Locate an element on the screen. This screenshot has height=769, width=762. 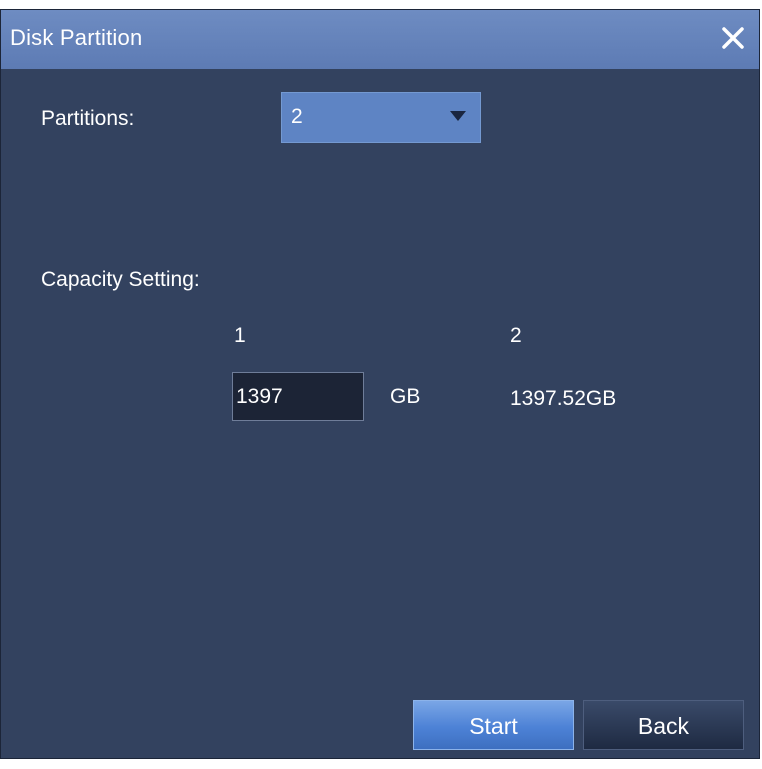
chevron-down-icon is located at coordinates (458, 116).